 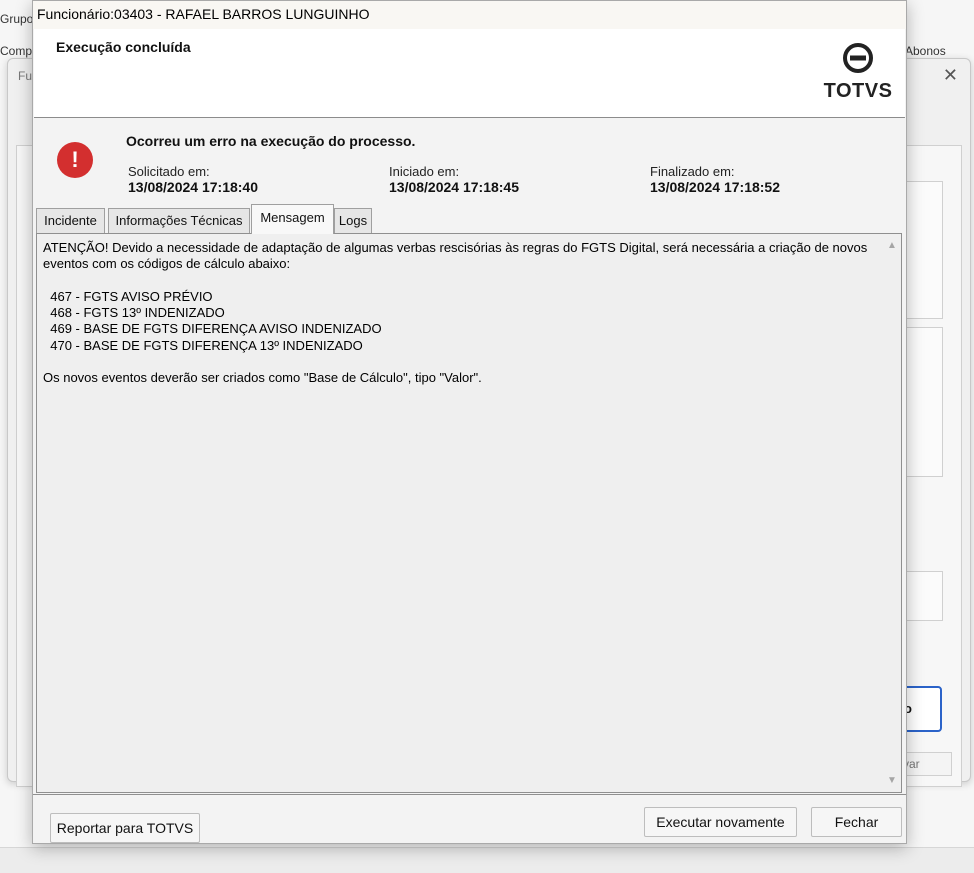 What do you see at coordinates (17, 19) in the screenshot?
I see `bg-label-grupo: Grupo` at bounding box center [17, 19].